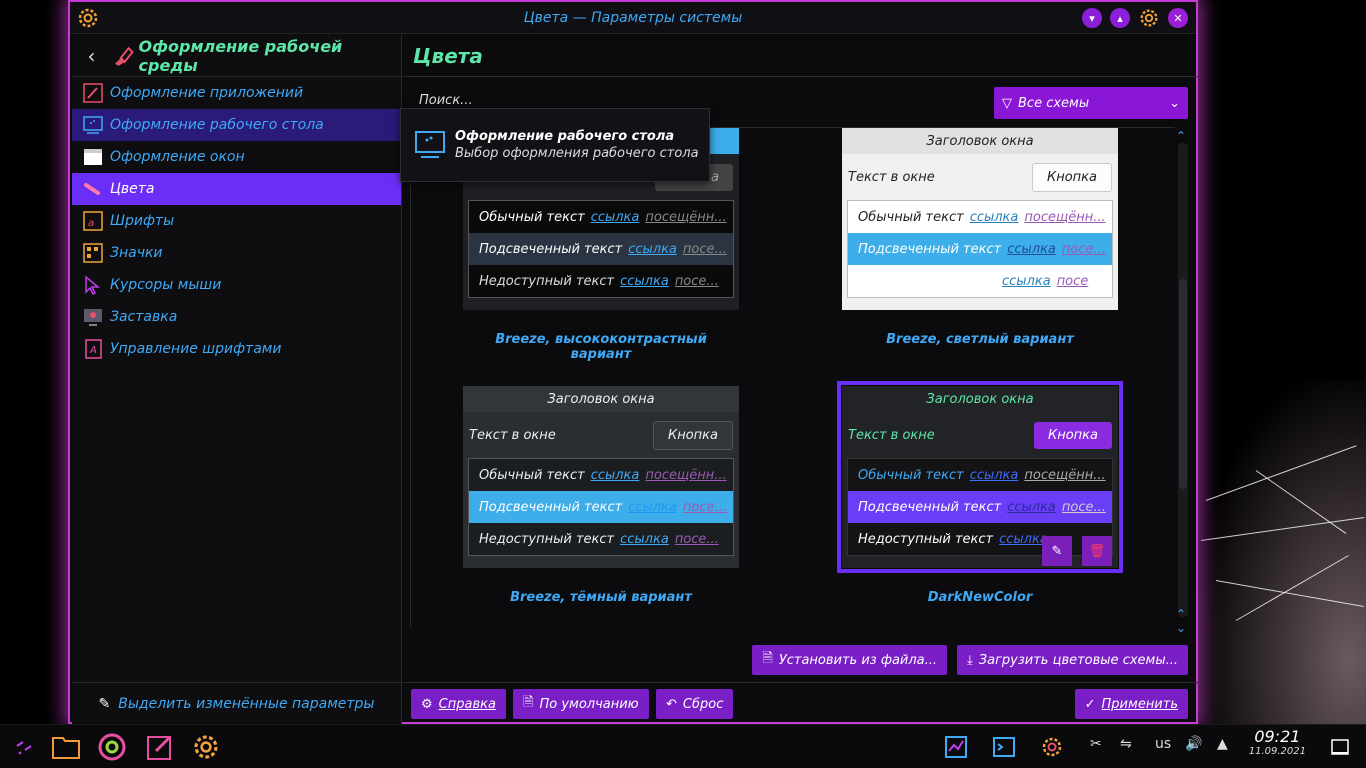  Describe the element at coordinates (91, 56) in the screenshot. I see `back-icon: ‹` at that location.